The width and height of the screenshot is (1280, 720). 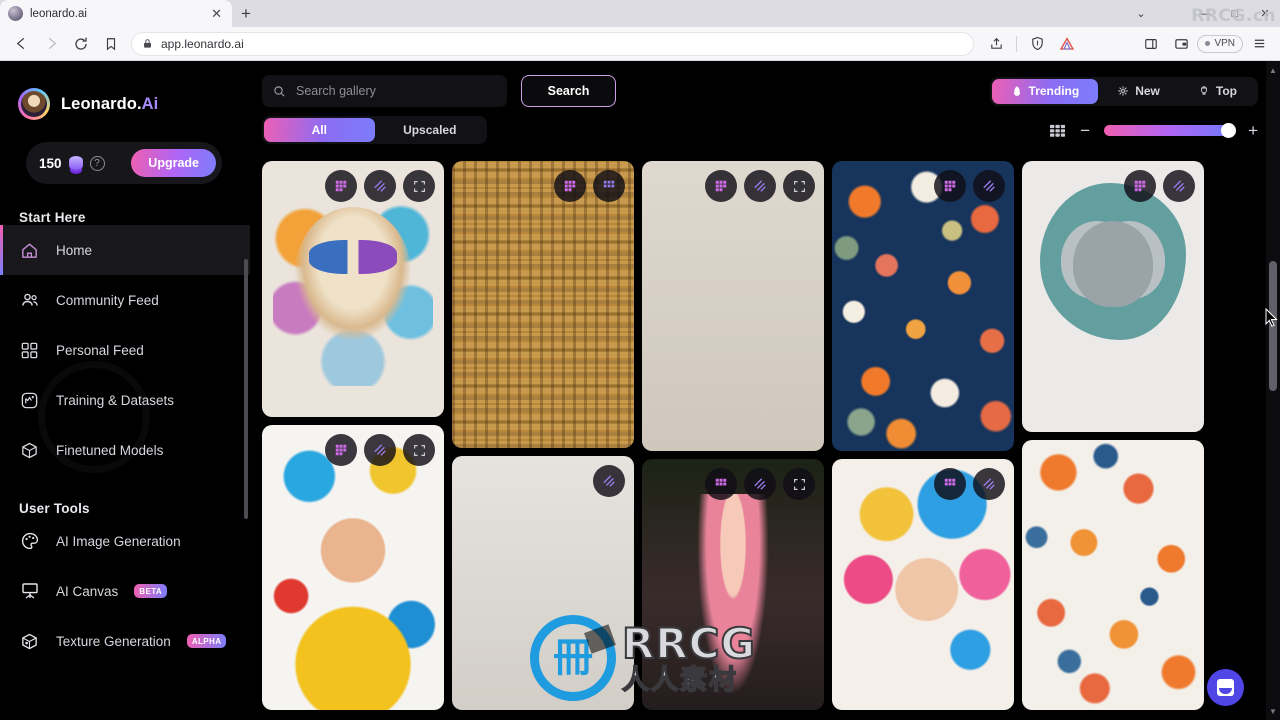 What do you see at coordinates (29, 400) in the screenshot?
I see `training-icon` at bounding box center [29, 400].